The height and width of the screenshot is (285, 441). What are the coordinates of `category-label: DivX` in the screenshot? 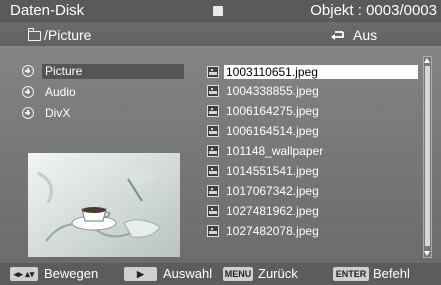 It's located at (58, 113).